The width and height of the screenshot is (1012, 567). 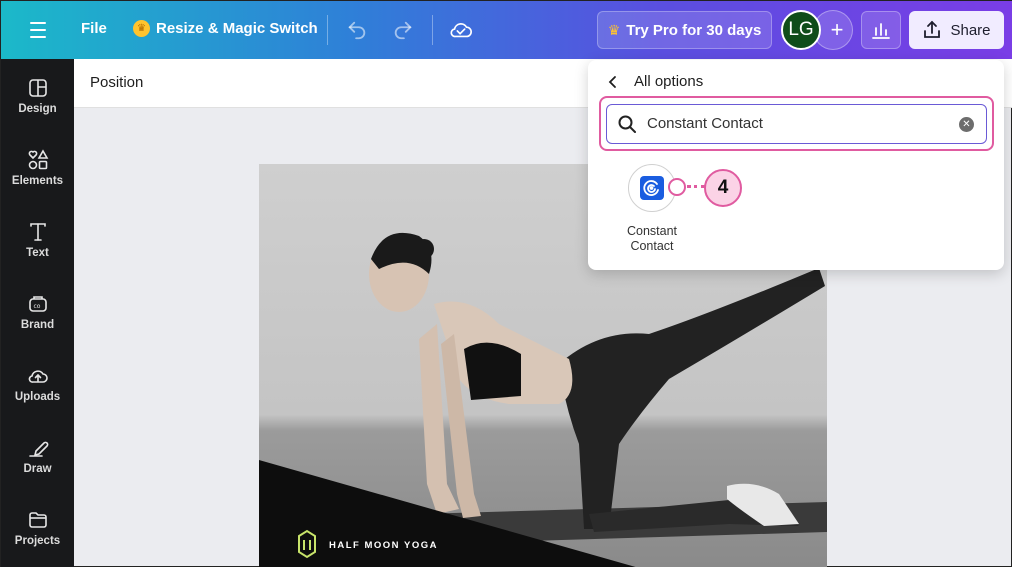 I want to click on cloud-save-button, so click(x=461, y=30).